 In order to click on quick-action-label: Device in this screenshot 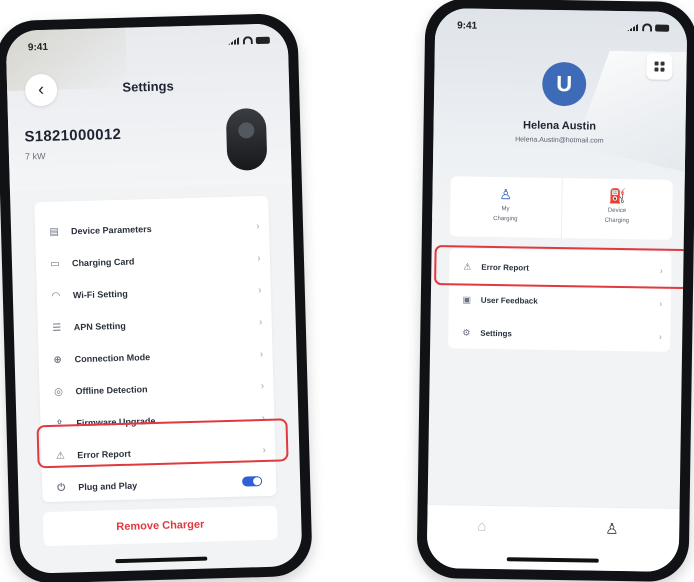, I will do `click(617, 211)`.